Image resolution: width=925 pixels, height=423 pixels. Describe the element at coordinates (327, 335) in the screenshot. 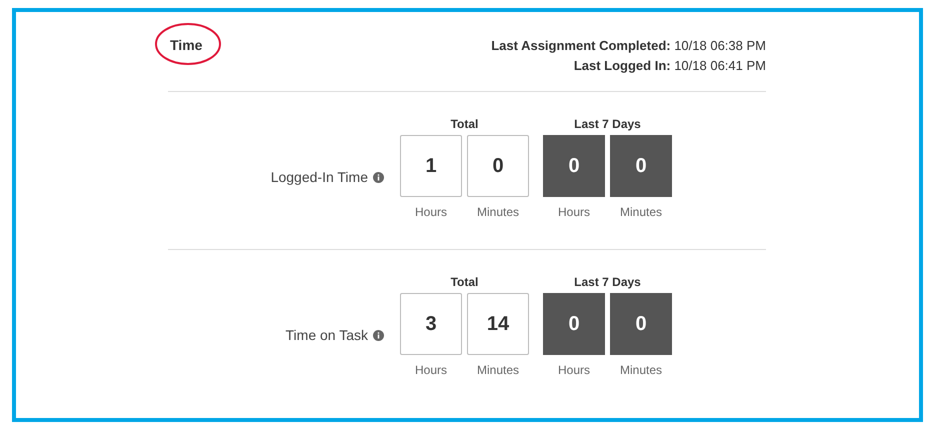

I see `metric-label: Time on Task` at that location.